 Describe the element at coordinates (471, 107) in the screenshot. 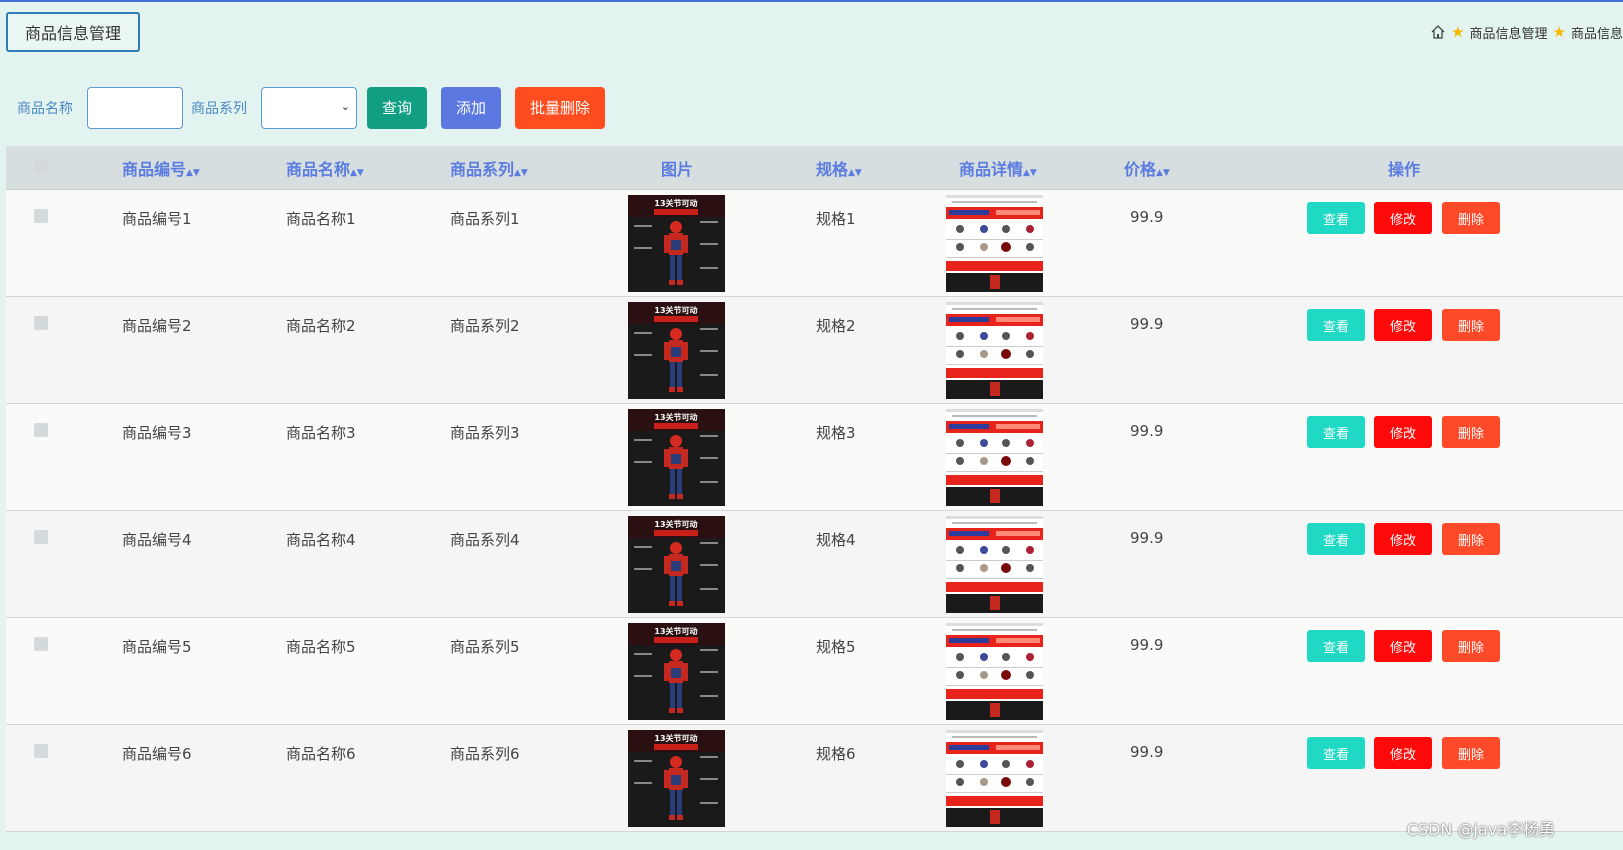

I see `add-button: 添加` at that location.